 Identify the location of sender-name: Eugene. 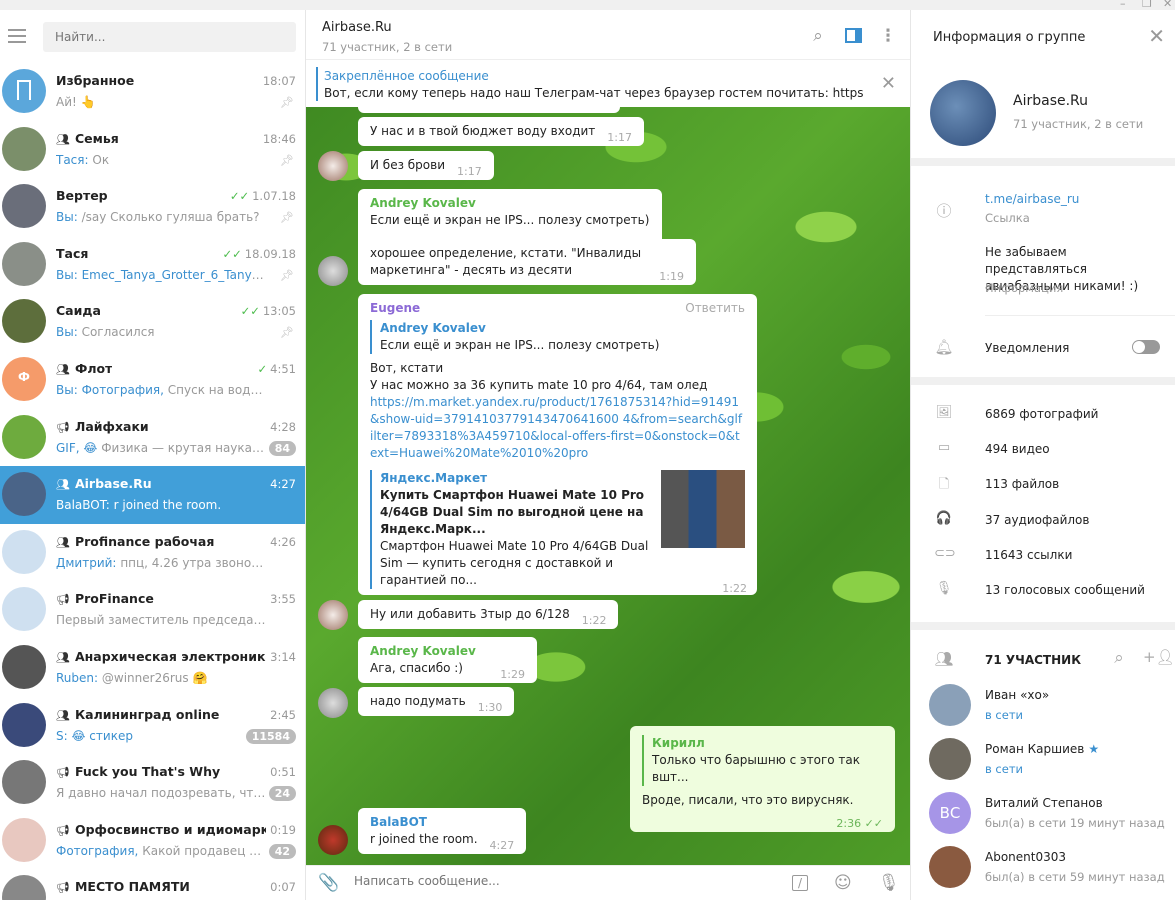
(395, 308).